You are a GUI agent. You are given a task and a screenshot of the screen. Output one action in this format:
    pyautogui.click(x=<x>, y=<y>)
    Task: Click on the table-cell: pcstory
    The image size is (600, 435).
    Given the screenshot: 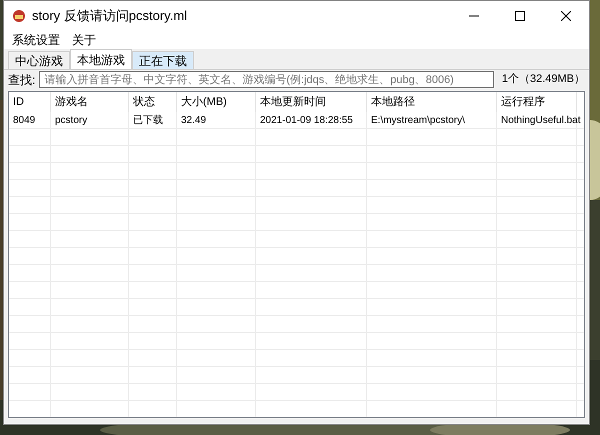 What is the action you would take?
    pyautogui.click(x=90, y=120)
    